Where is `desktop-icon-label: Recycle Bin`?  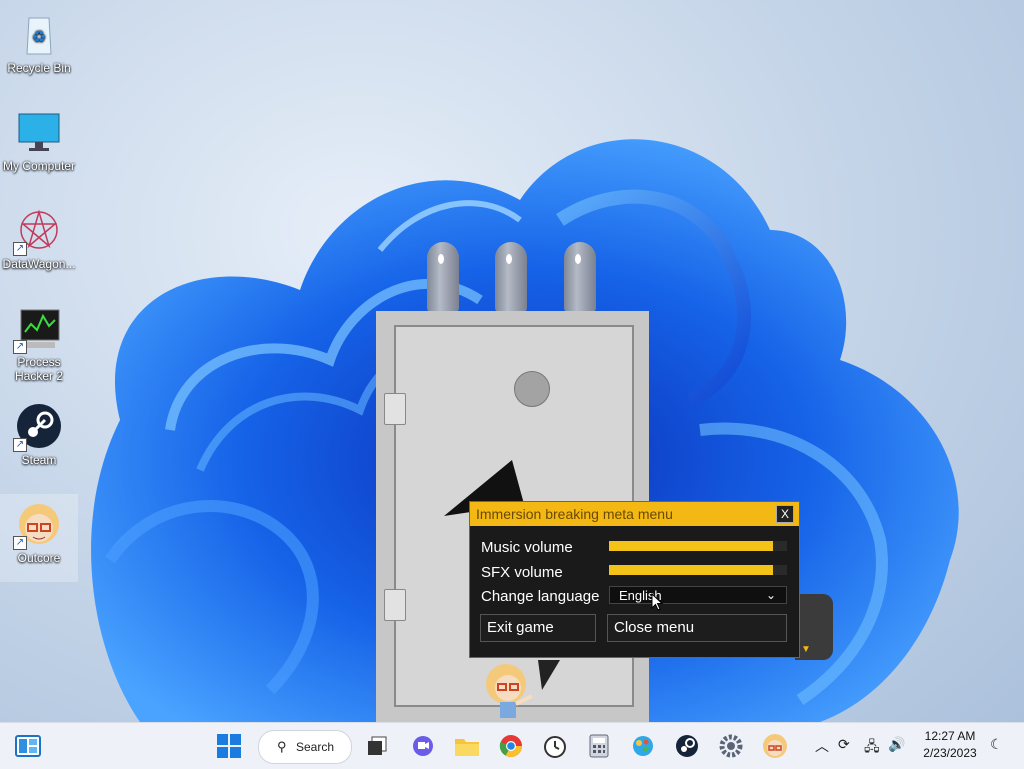 desktop-icon-label: Recycle Bin is located at coordinates (39, 68).